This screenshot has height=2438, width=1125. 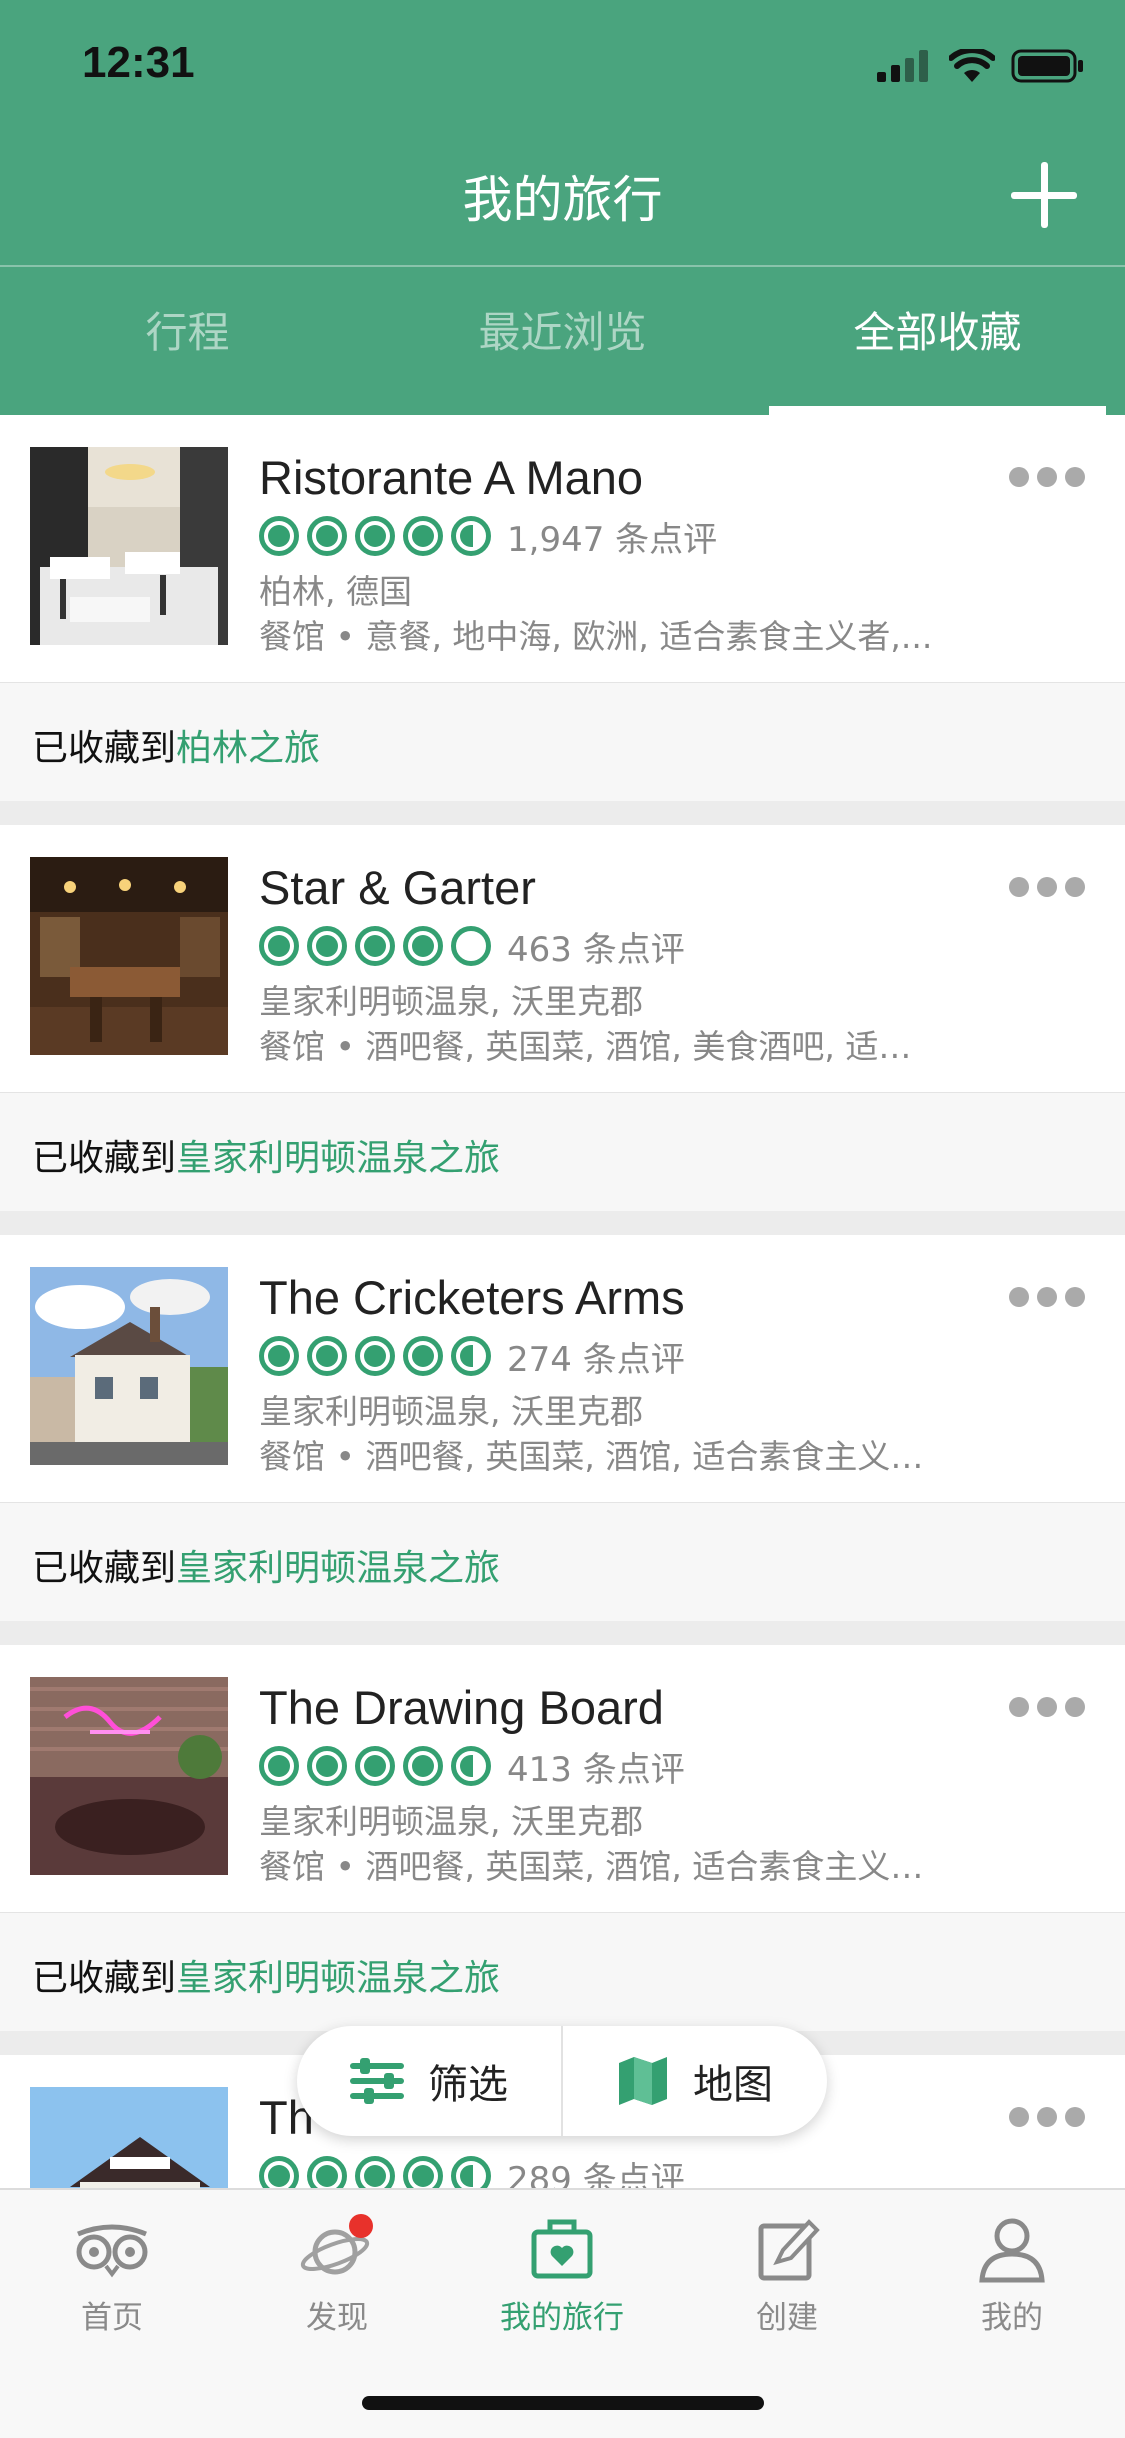 I want to click on edit-create-icon, so click(x=789, y=2250).